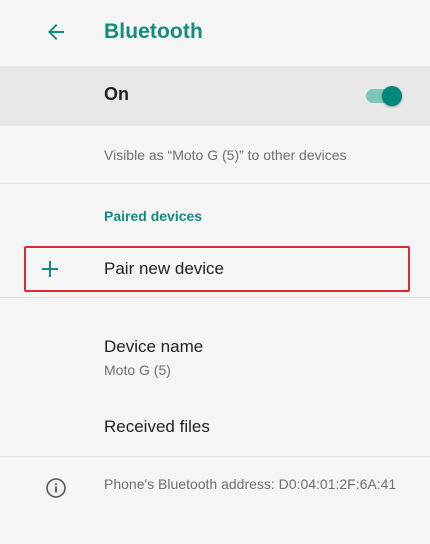 The image size is (430, 544). I want to click on info-icon, so click(56, 488).